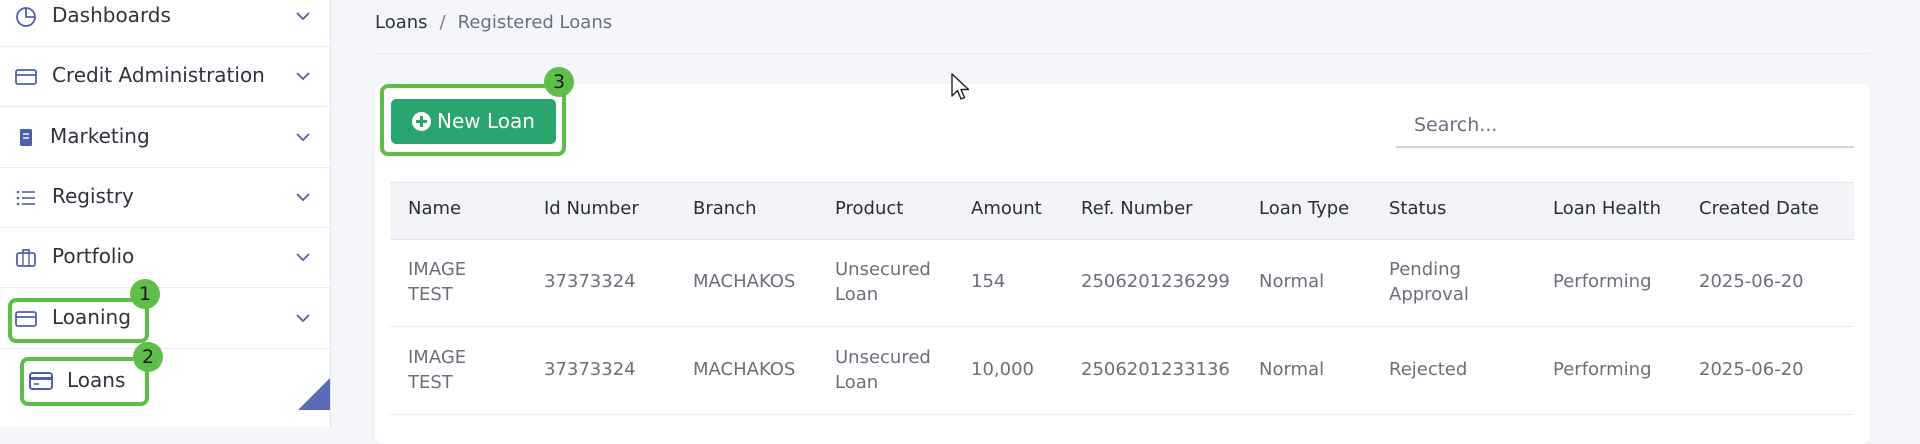 The width and height of the screenshot is (1920, 444). I want to click on sidebar-item-credit-administration: Credit Administration, so click(165, 77).